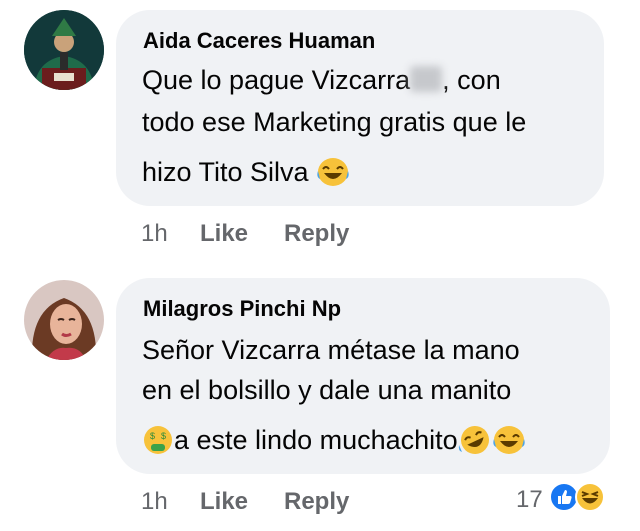 The height and width of the screenshot is (531, 640). I want to click on reply-button-aida: Reply, so click(316, 234).